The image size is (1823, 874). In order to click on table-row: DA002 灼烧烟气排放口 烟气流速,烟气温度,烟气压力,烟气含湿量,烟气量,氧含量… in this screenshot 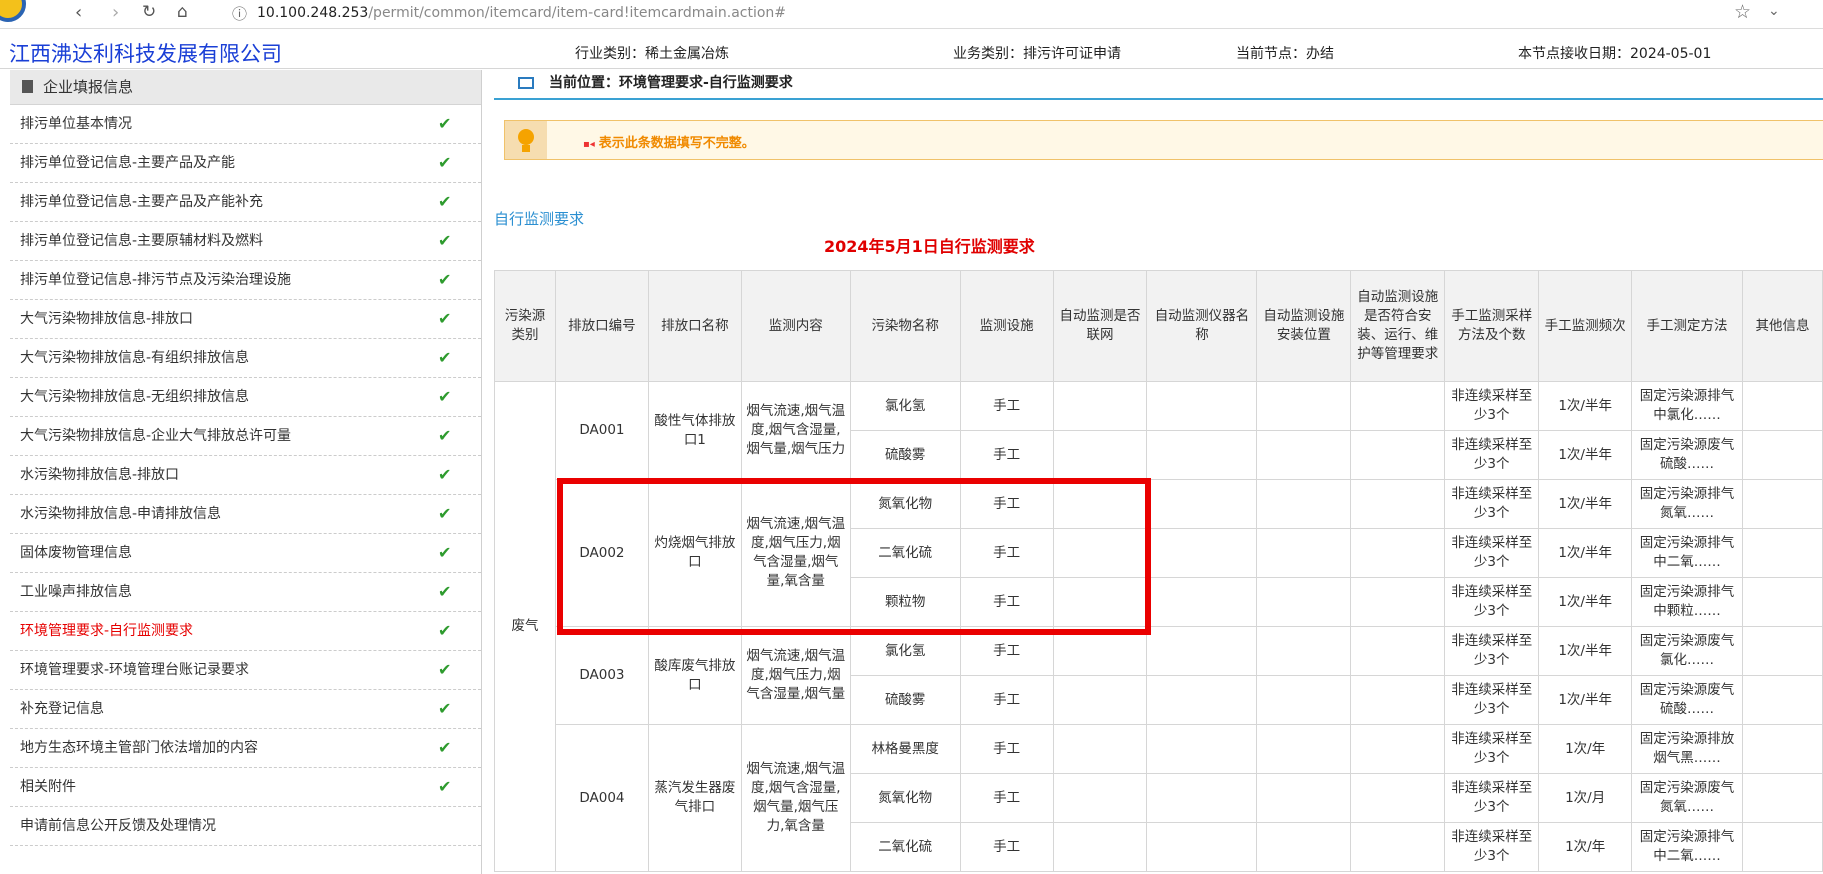, I will do `click(1159, 553)`.